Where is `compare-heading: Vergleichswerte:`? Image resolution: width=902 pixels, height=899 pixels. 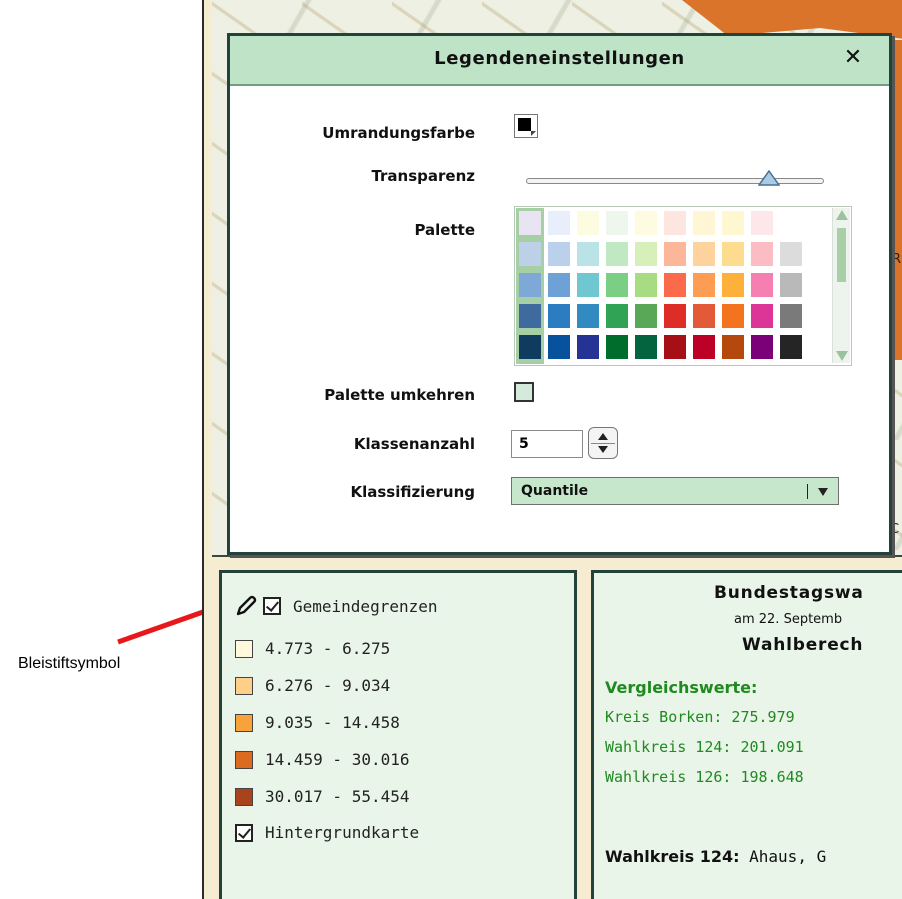
compare-heading: Vergleichswerte: is located at coordinates (681, 687).